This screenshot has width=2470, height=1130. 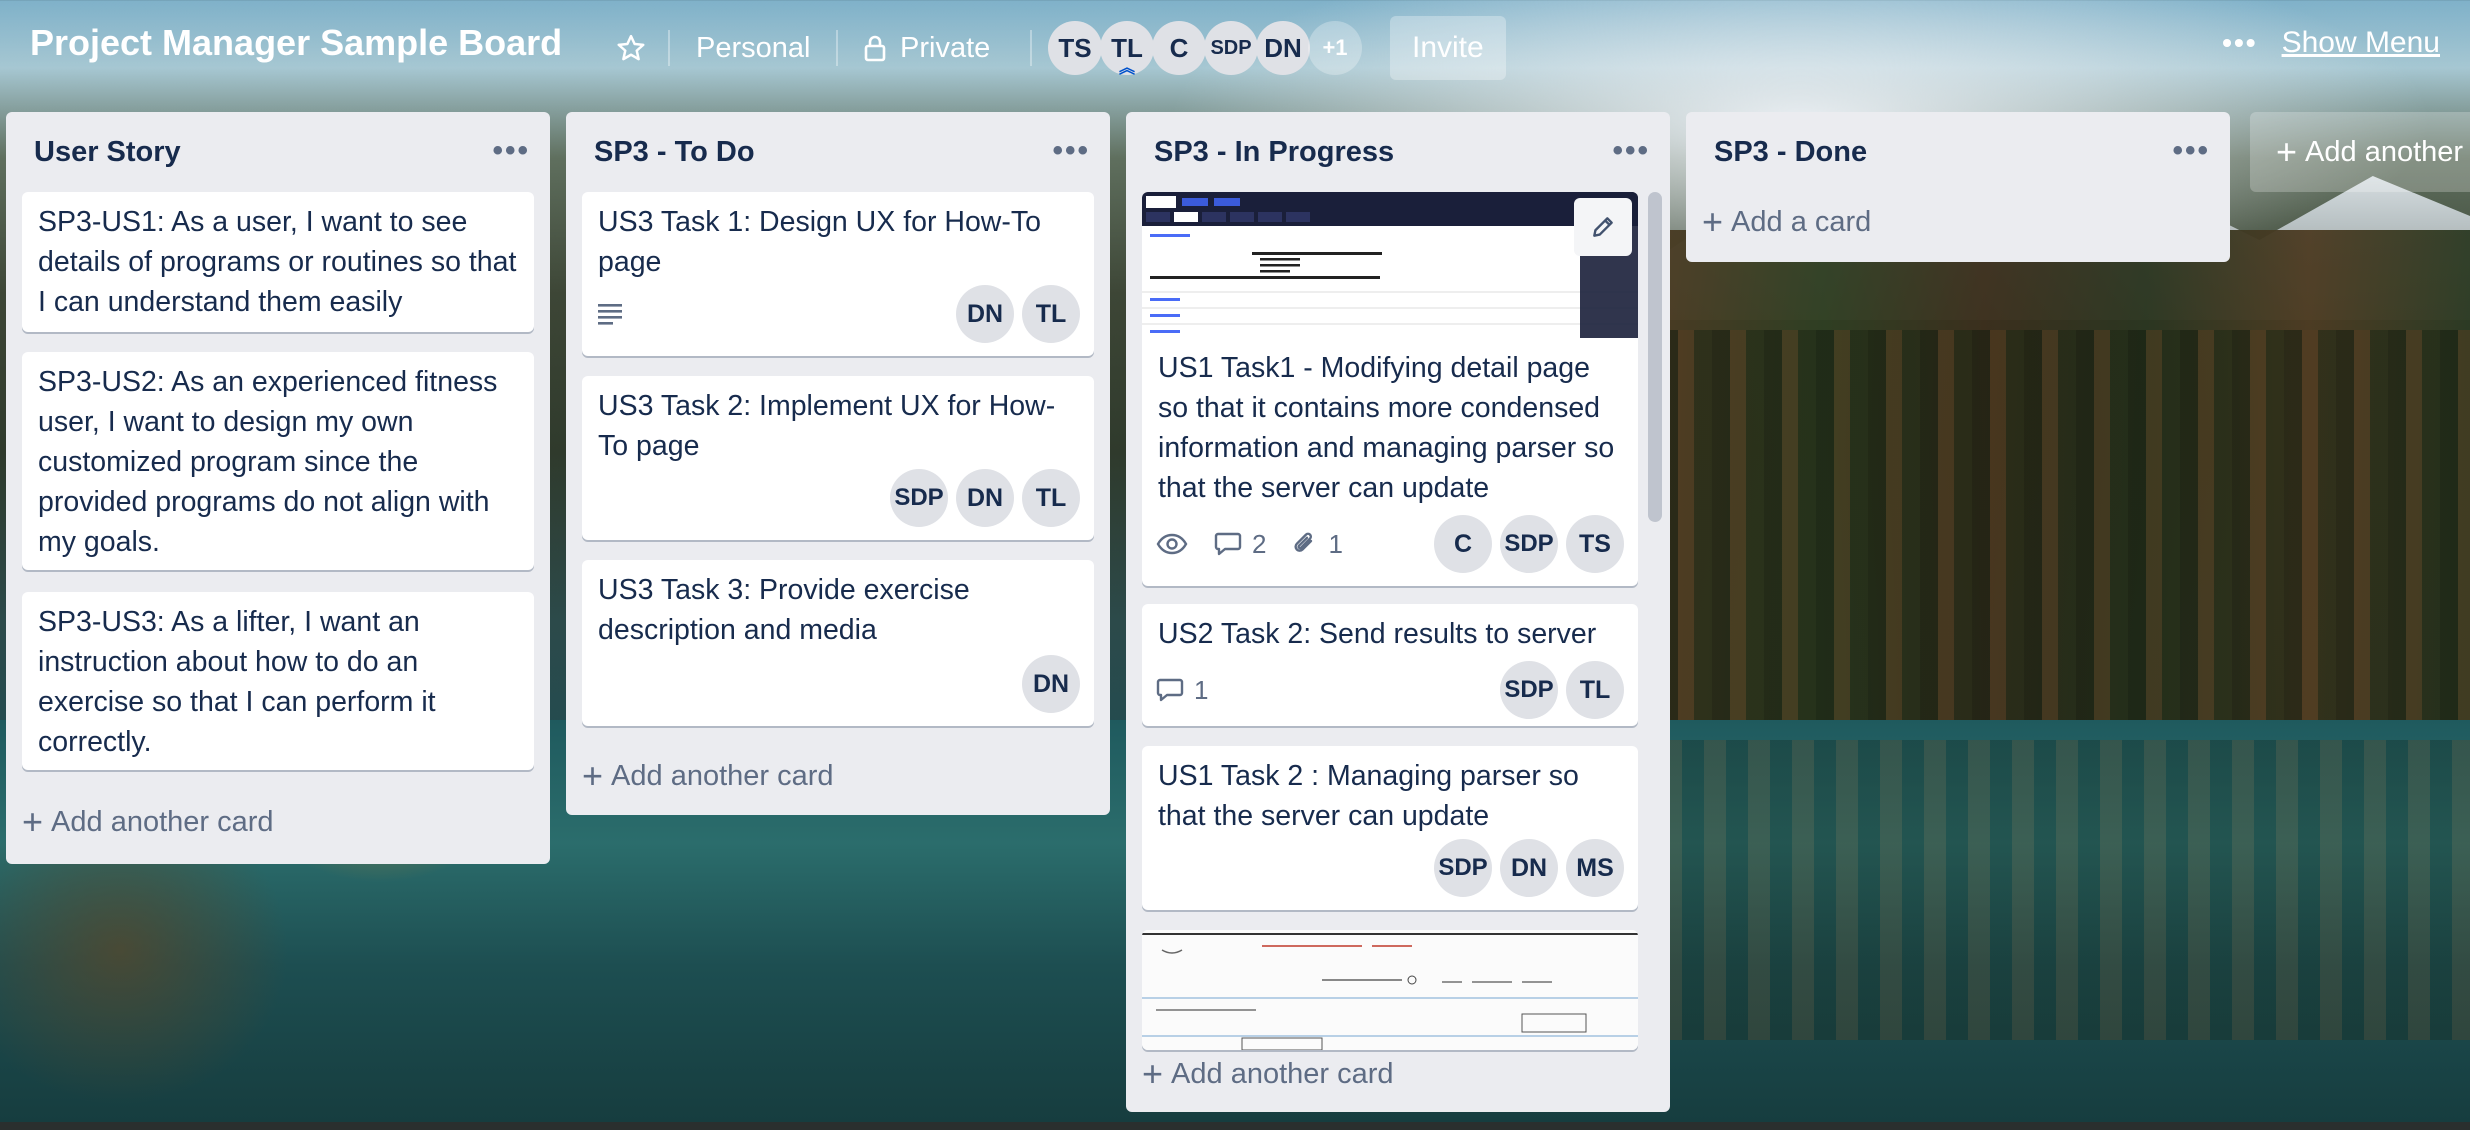 What do you see at coordinates (927, 48) in the screenshot?
I see `visibility-button: Private` at bounding box center [927, 48].